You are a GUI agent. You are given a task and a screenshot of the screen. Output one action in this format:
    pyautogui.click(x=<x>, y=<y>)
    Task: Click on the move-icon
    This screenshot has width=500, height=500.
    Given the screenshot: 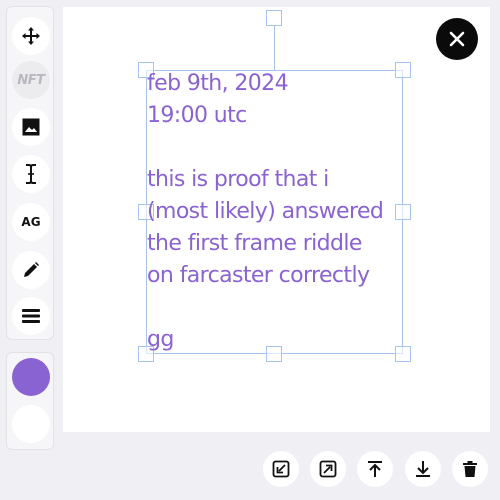 What is the action you would take?
    pyautogui.click(x=31, y=36)
    